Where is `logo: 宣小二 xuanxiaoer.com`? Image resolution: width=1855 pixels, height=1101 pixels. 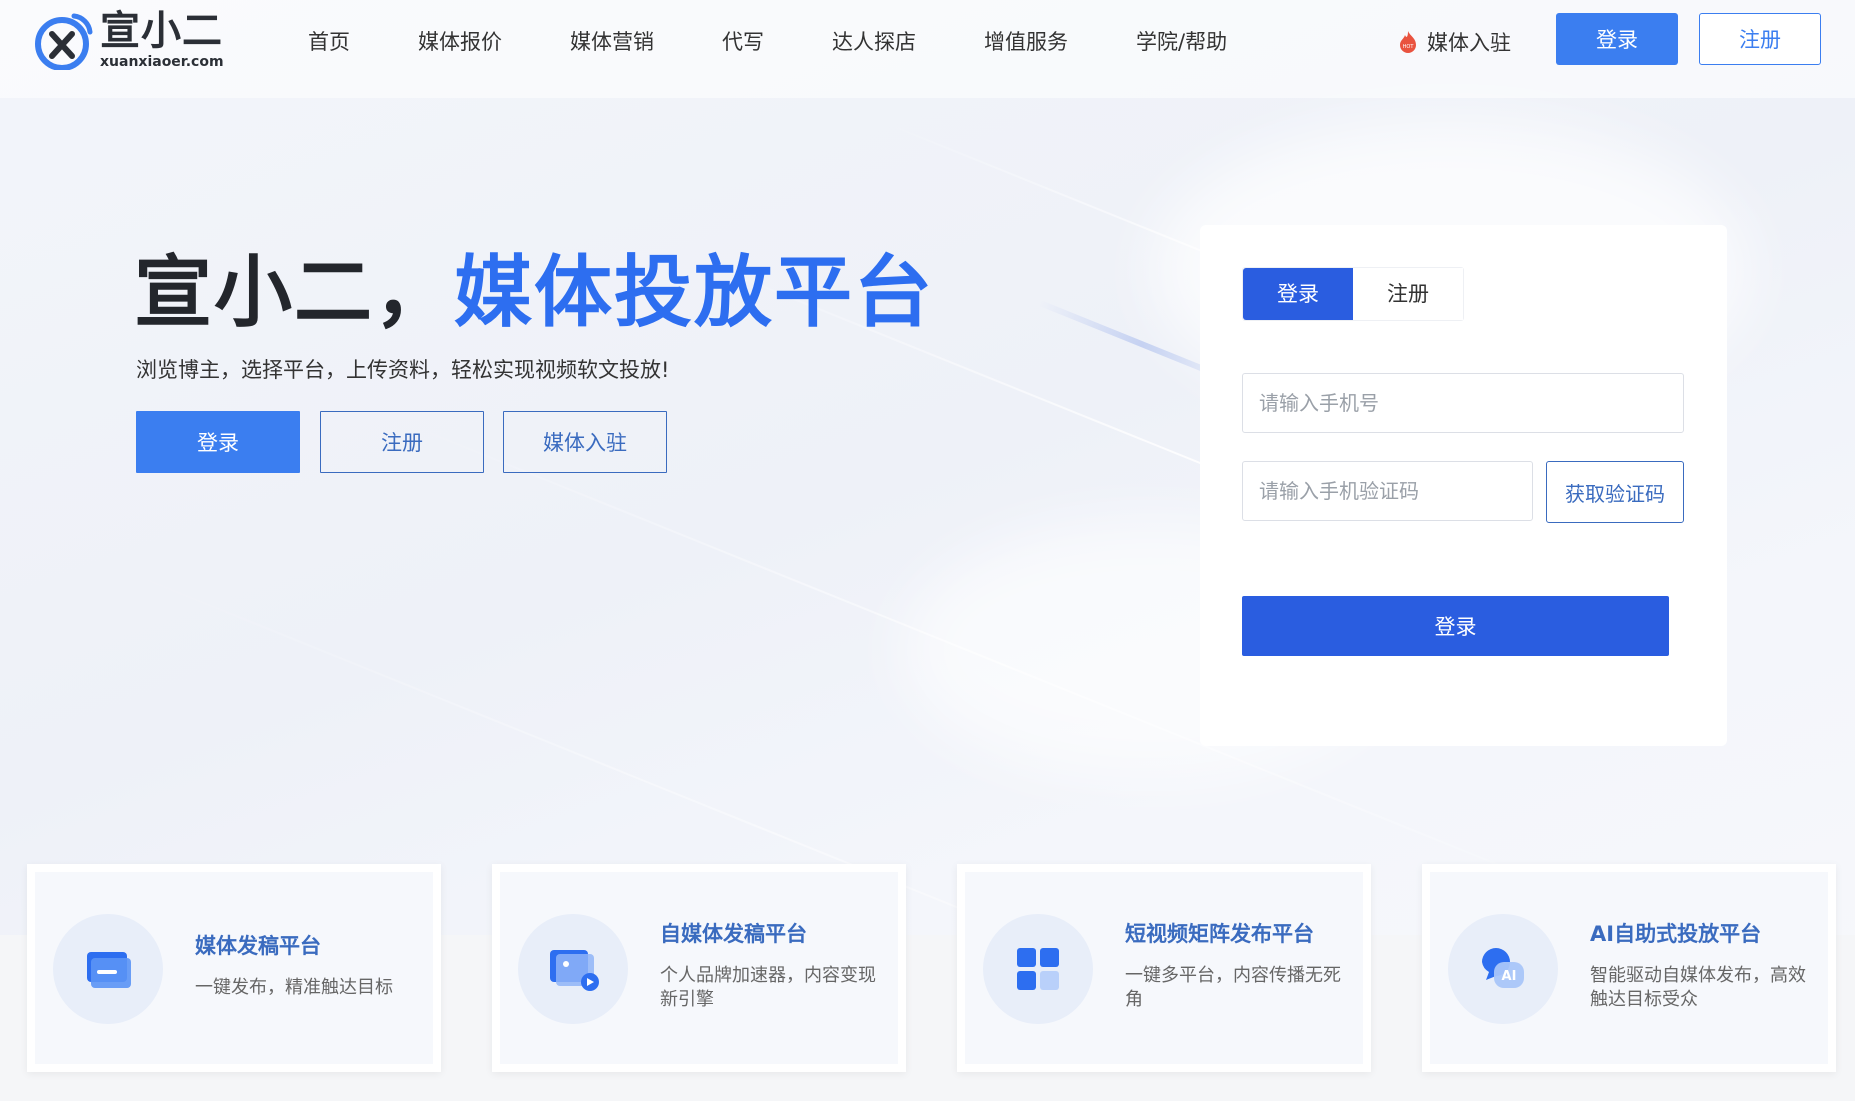 logo: 宣小二 xuanxiaoer.com is located at coordinates (129, 40).